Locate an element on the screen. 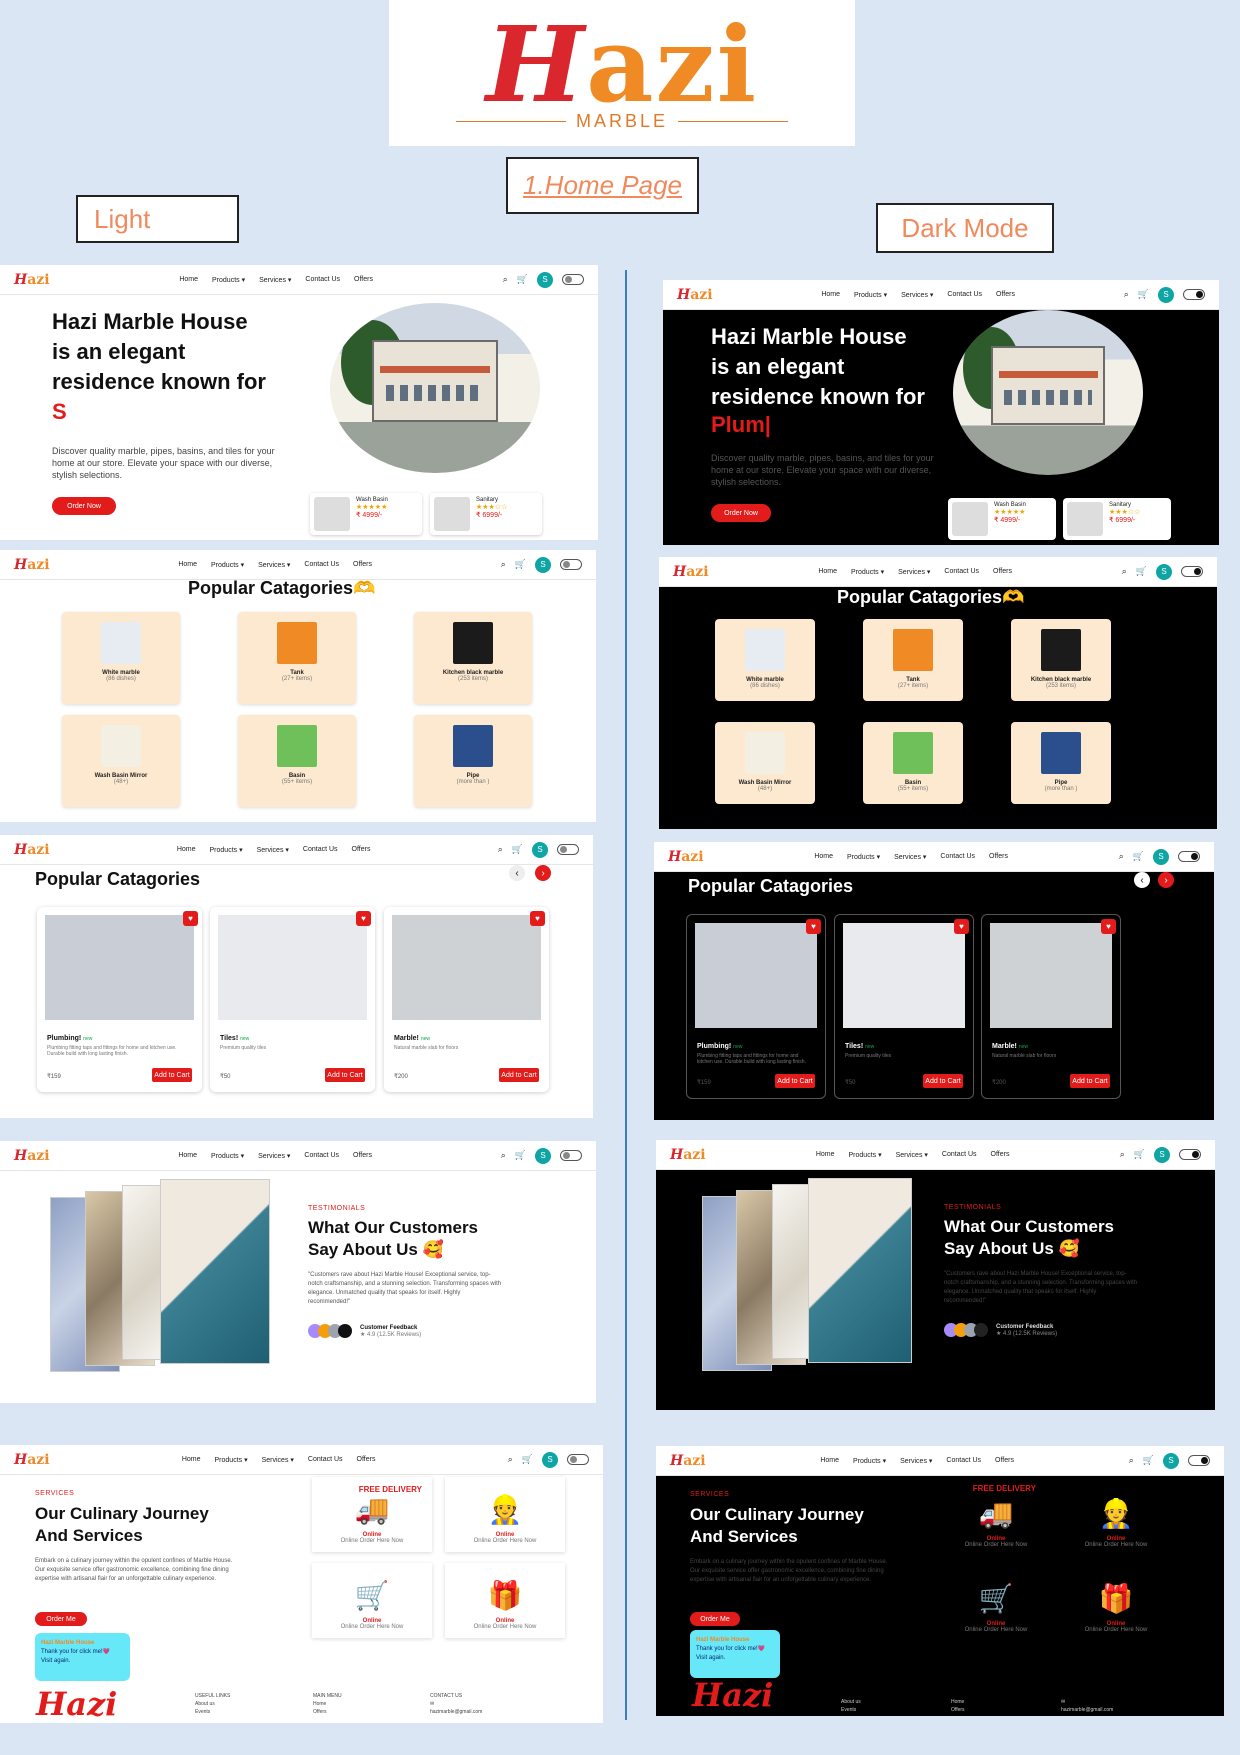 The image size is (1240, 1755). wash-basin-card: Wash Basin ★★★★★ ₹ 4999/- is located at coordinates (1002, 519).